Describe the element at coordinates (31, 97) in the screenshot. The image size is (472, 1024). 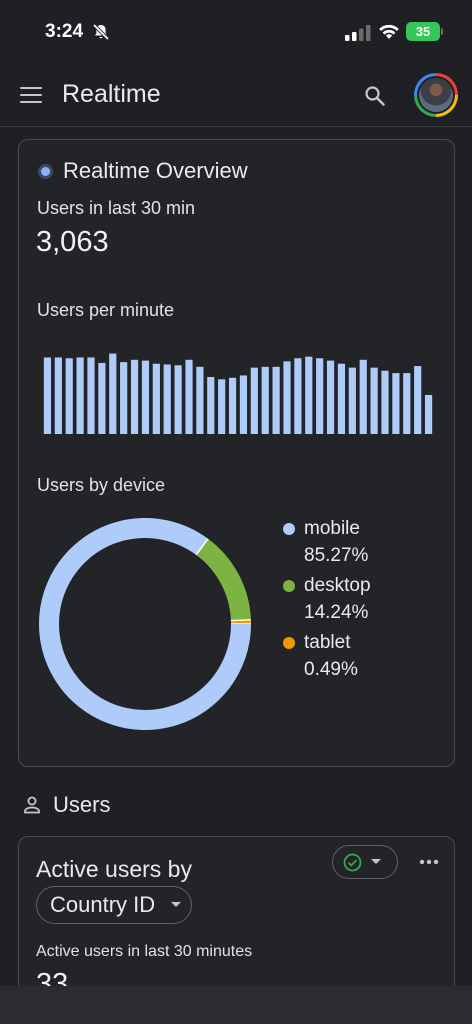
I see `menu-icon` at that location.